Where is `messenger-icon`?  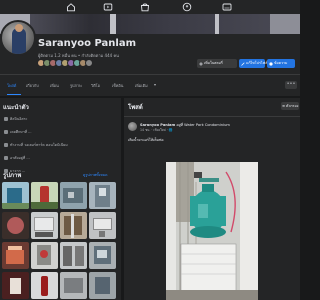
messenger-icon is located at coordinates (271, 63).